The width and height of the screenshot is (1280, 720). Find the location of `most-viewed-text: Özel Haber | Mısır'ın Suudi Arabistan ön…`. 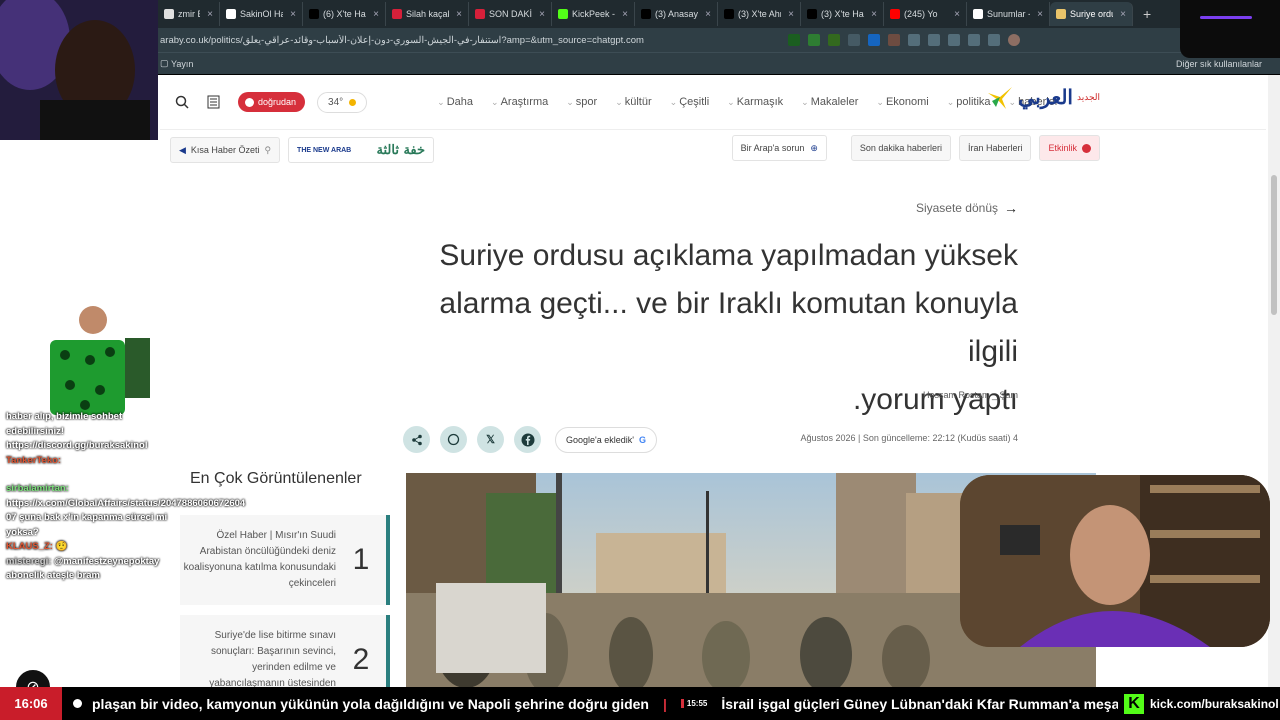

most-viewed-text: Özel Haber | Mısır'ın Suudi Arabistan ön… is located at coordinates (259, 559).